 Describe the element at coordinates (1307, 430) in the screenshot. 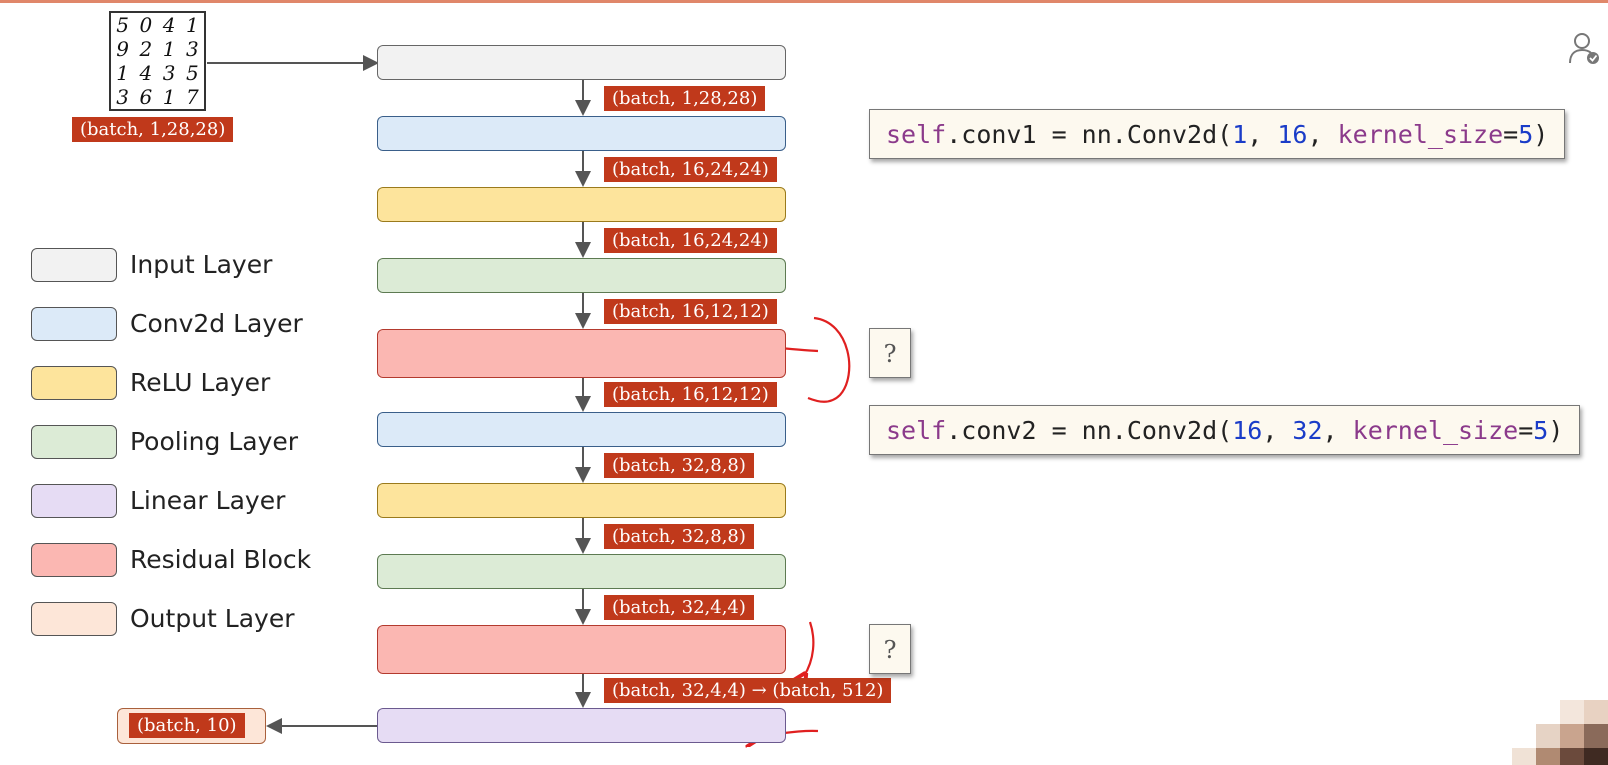

I see `code-arg: 32` at that location.